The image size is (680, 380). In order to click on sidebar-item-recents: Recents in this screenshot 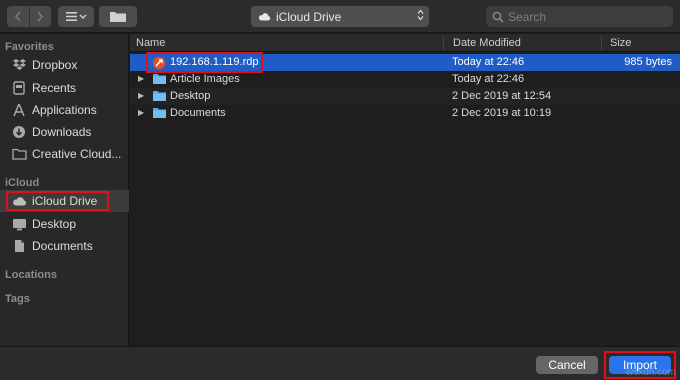, I will do `click(64, 88)`.